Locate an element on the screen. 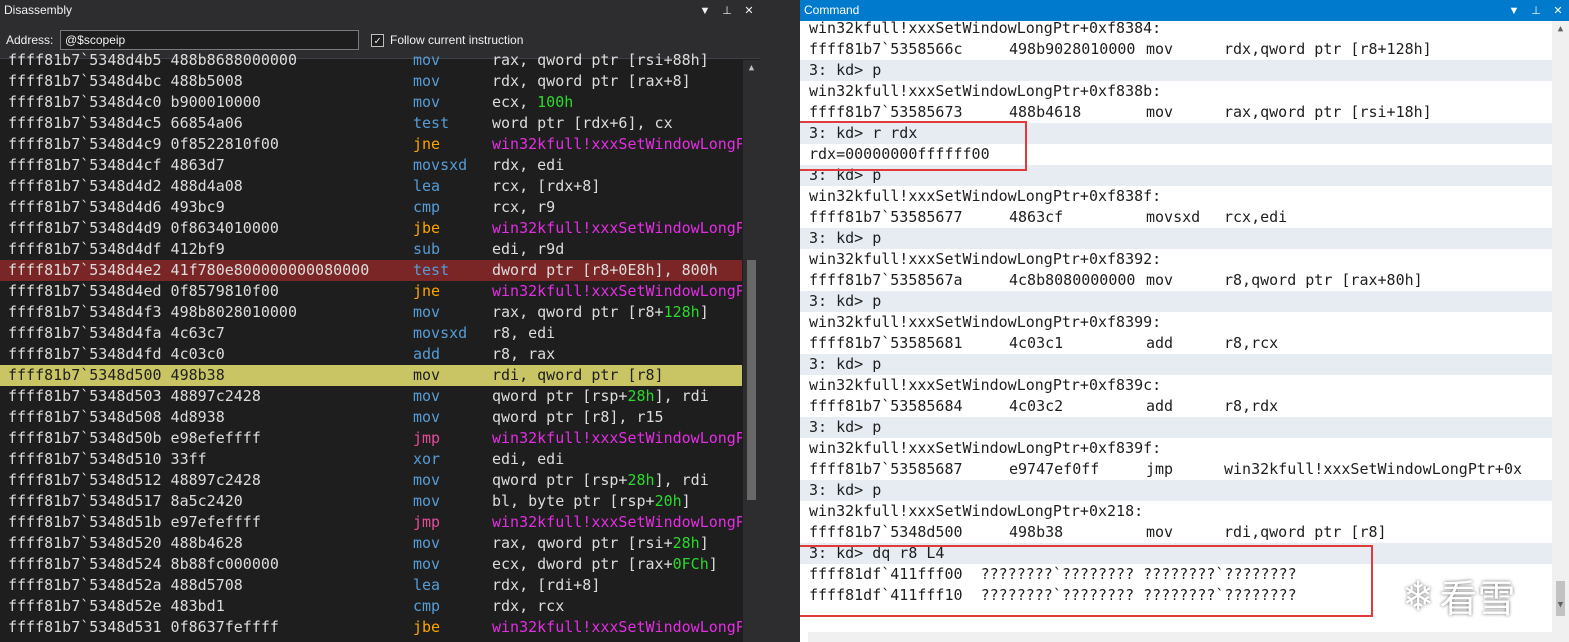 This screenshot has width=1569, height=642. address-bytes: ffff81b7`5348d531 0f8637feffff is located at coordinates (143, 627).